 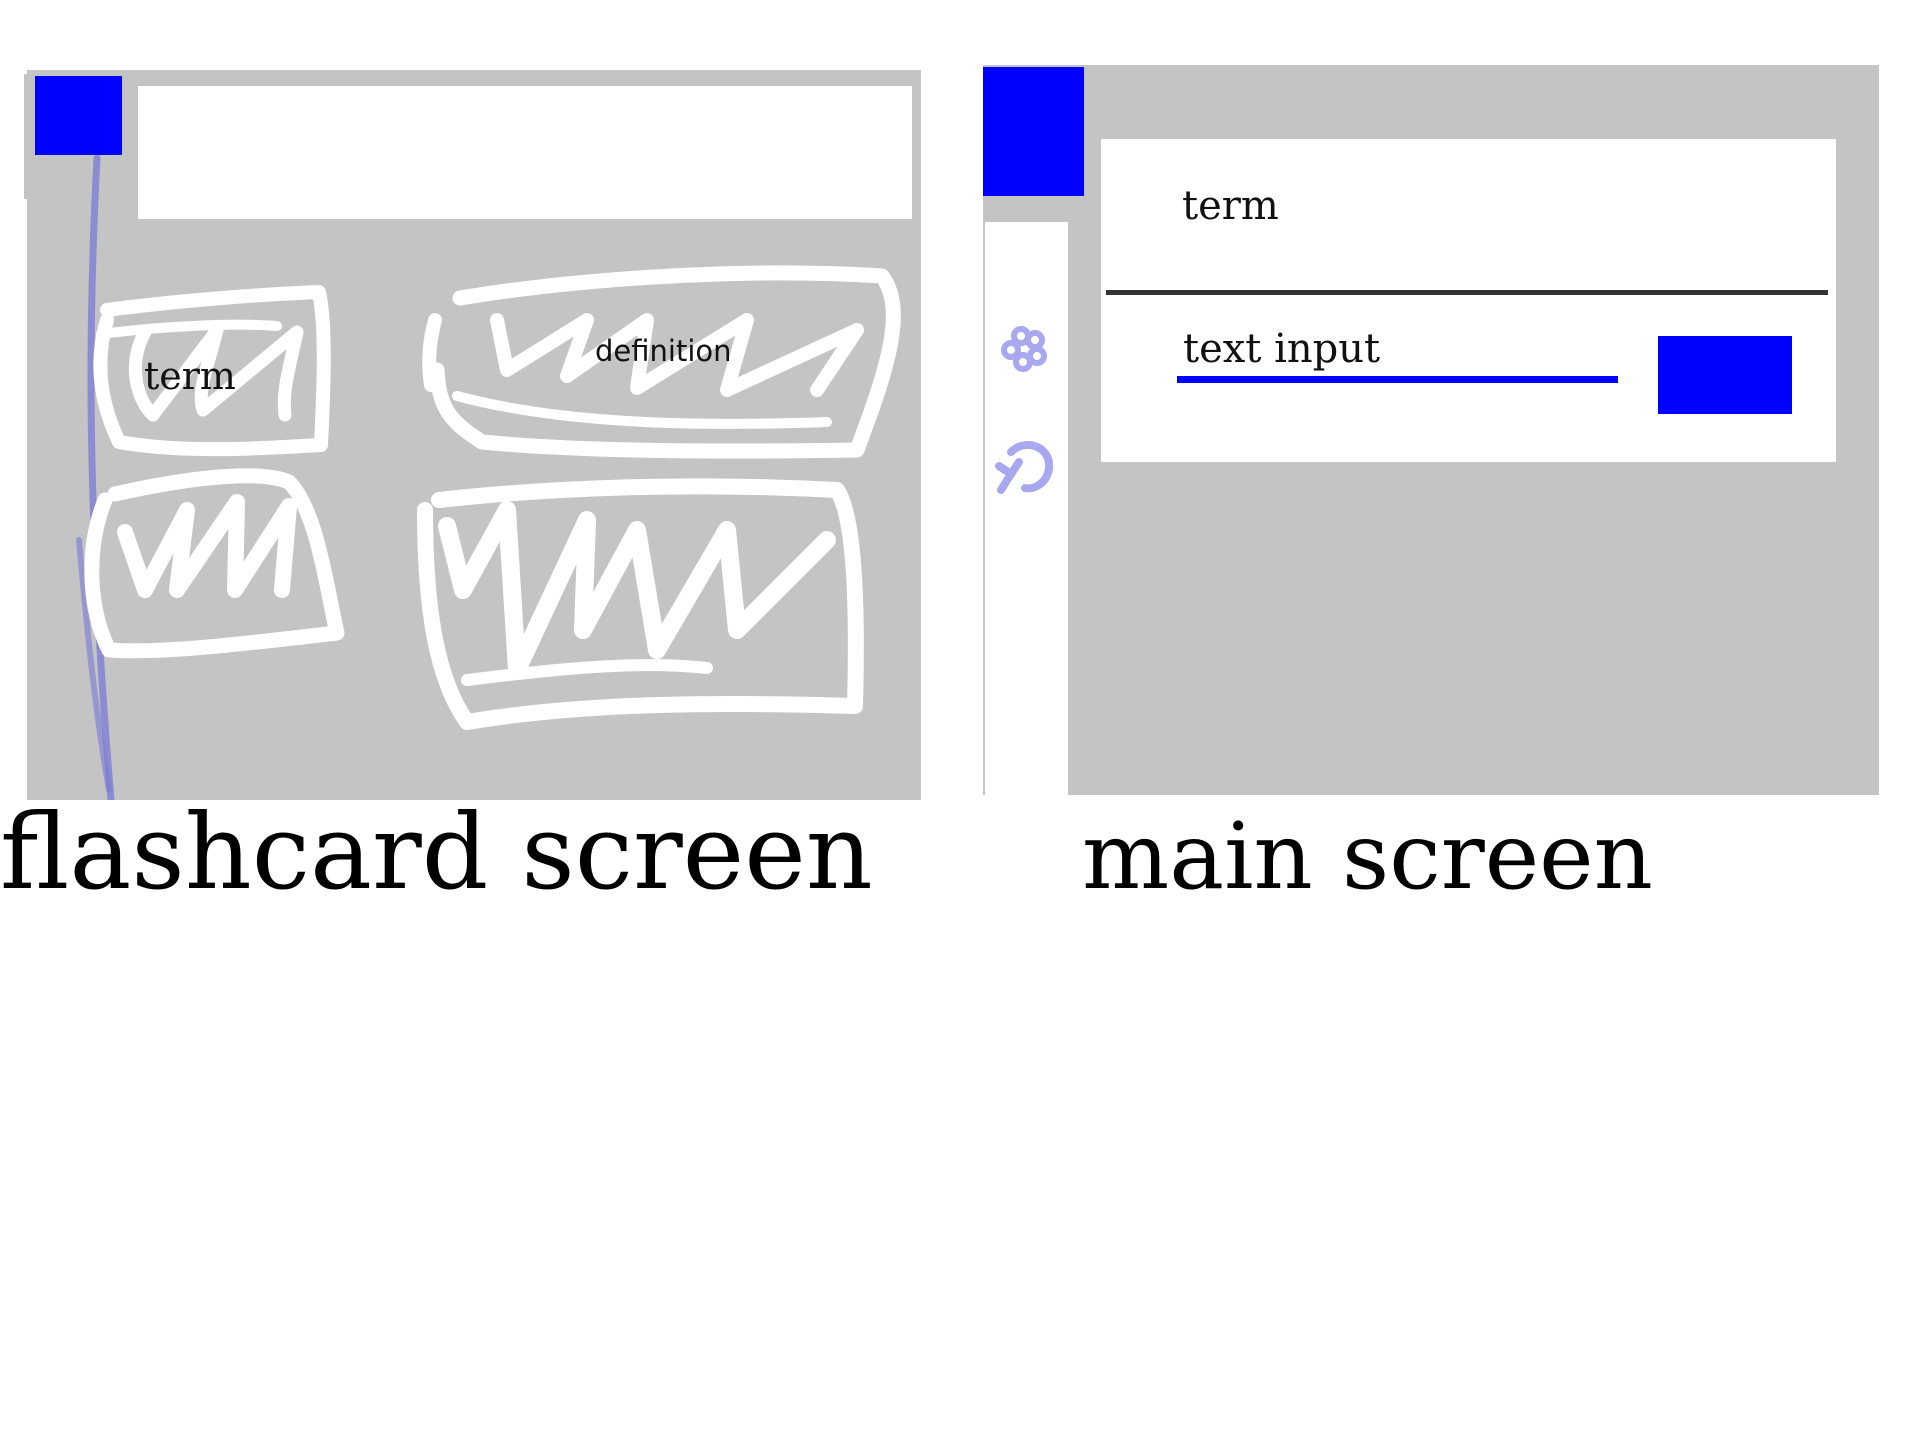 What do you see at coordinates (436, 852) in the screenshot?
I see `flashcard-screen-caption: flashcard screen` at bounding box center [436, 852].